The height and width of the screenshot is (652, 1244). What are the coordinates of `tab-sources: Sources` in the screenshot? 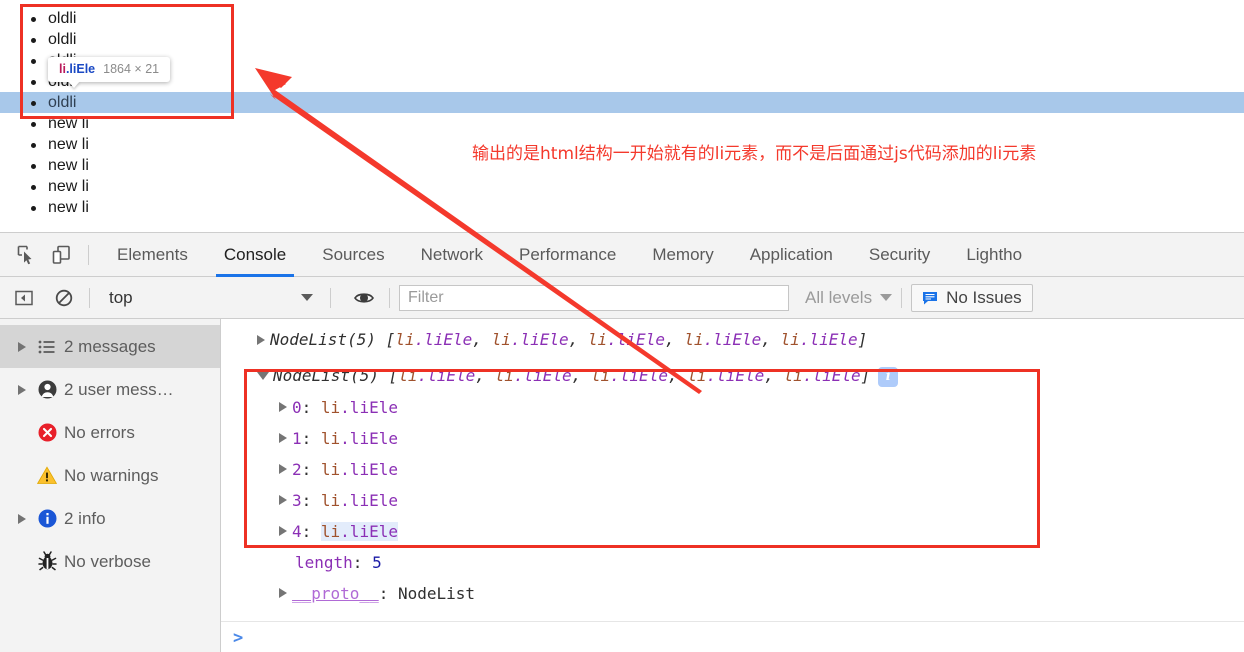 It's located at (353, 255).